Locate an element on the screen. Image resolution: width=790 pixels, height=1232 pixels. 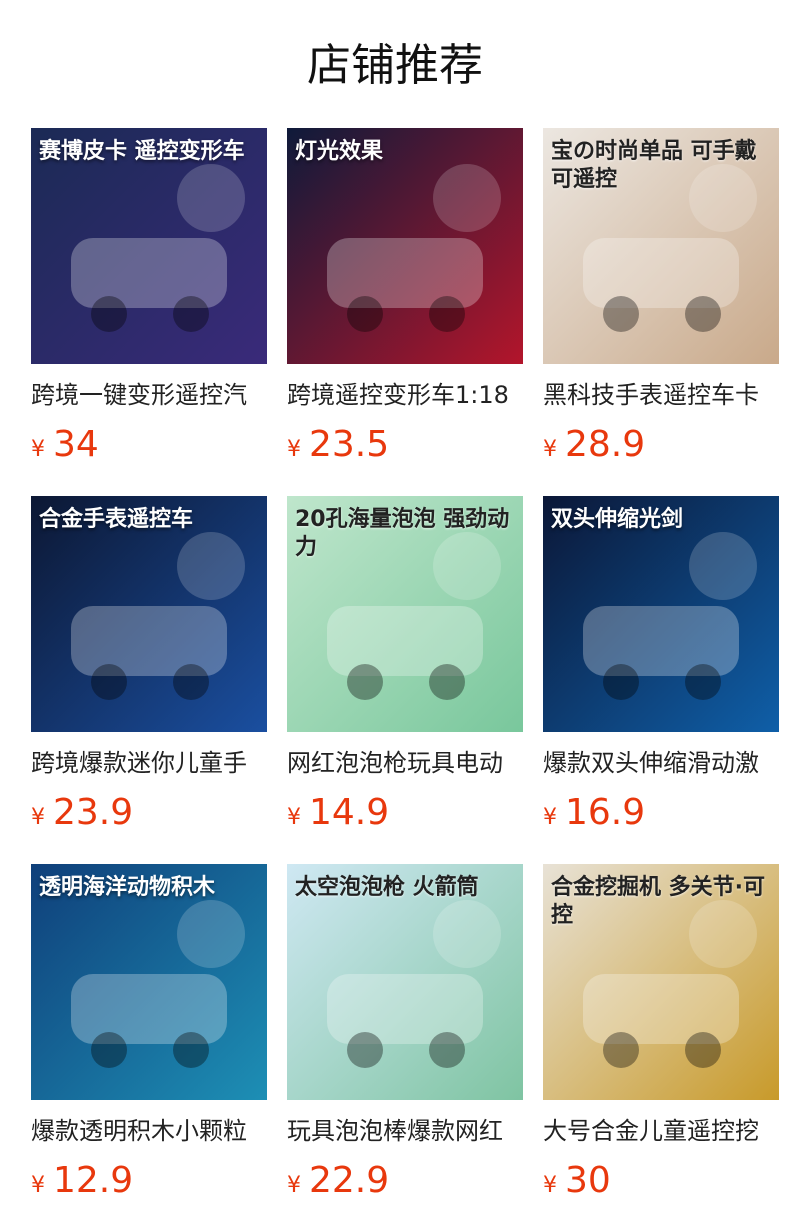
product-name: 玩具泡泡棒爆款网红 is located at coordinates (405, 1131).